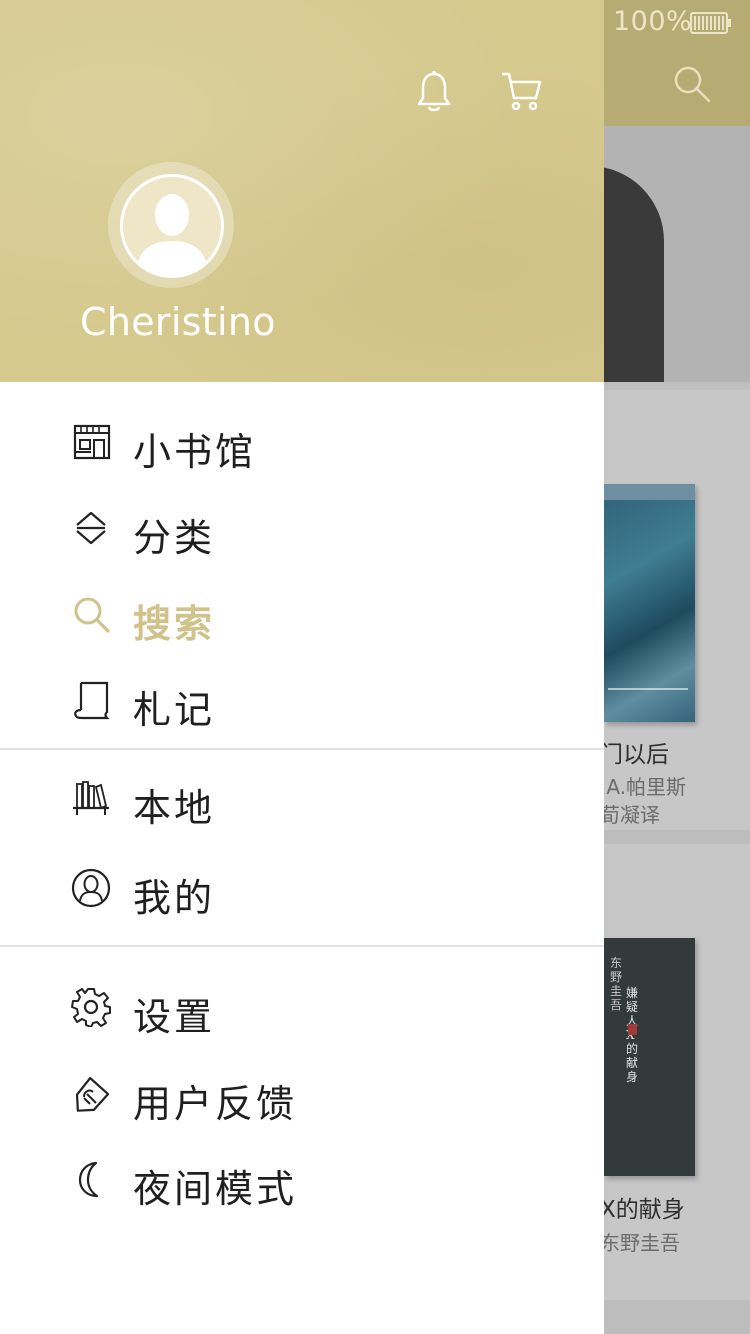 This screenshot has width=750, height=1334. What do you see at coordinates (180, 322) in the screenshot?
I see `username: Cheristino` at bounding box center [180, 322].